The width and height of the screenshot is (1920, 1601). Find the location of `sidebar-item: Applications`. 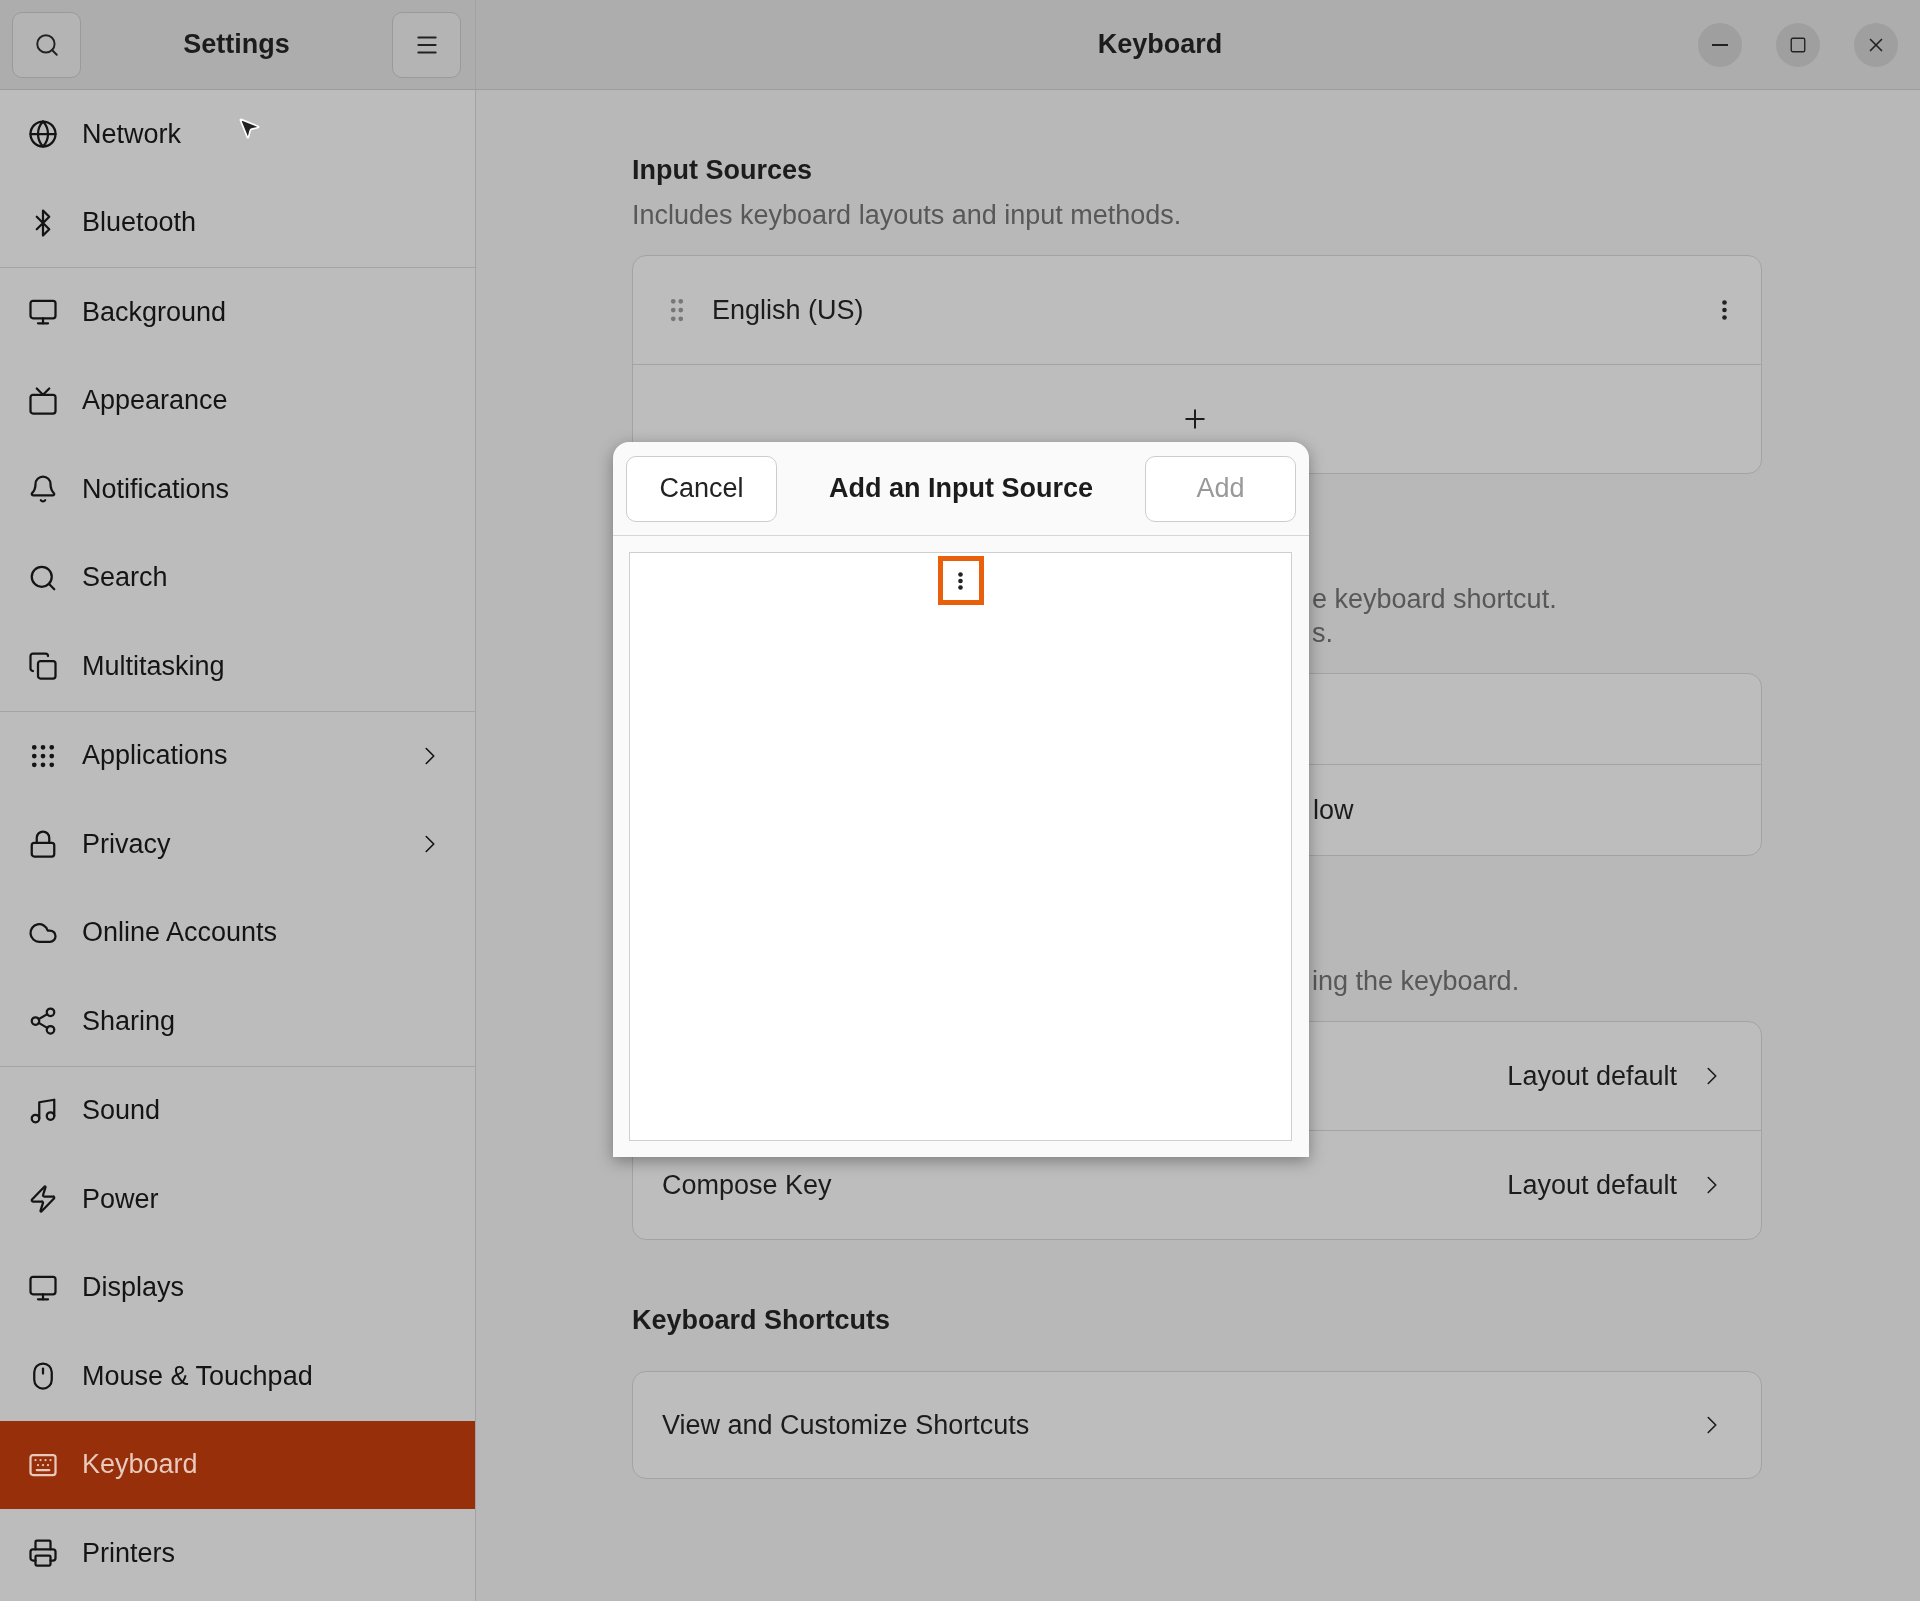

sidebar-item: Applications is located at coordinates (237, 755).